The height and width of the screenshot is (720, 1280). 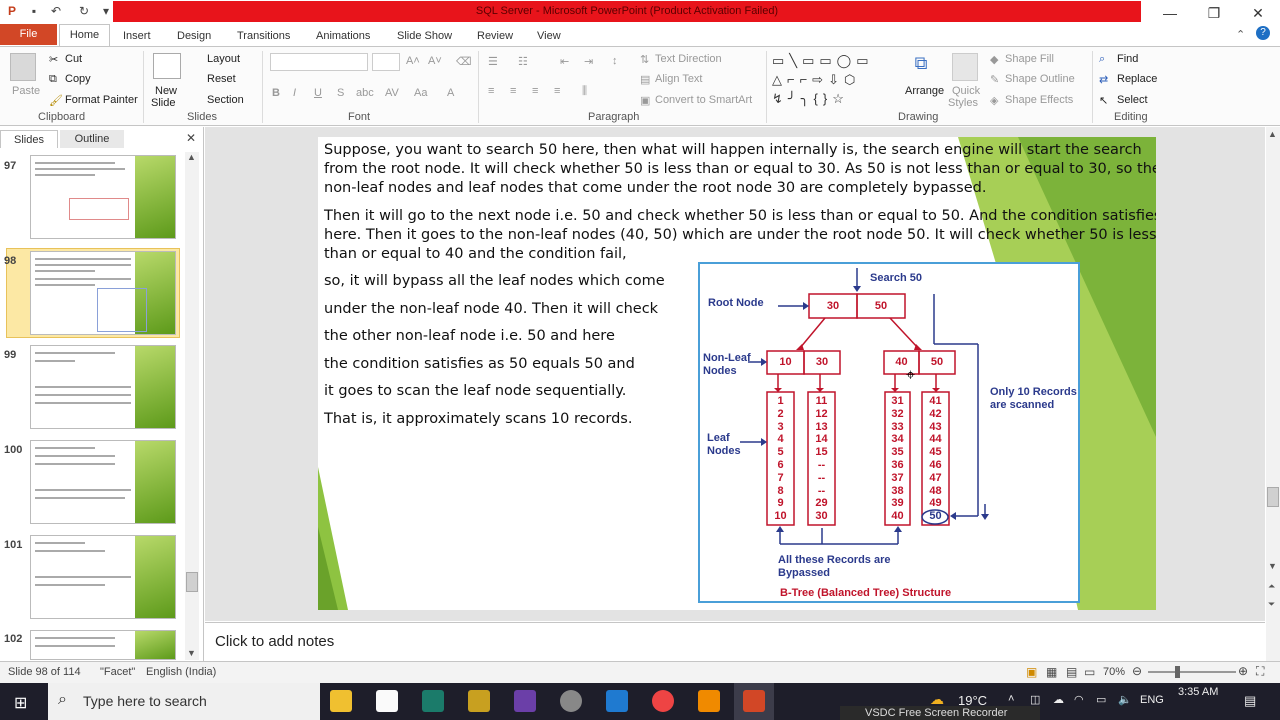 I want to click on tab-design: Design, so click(x=194, y=36).